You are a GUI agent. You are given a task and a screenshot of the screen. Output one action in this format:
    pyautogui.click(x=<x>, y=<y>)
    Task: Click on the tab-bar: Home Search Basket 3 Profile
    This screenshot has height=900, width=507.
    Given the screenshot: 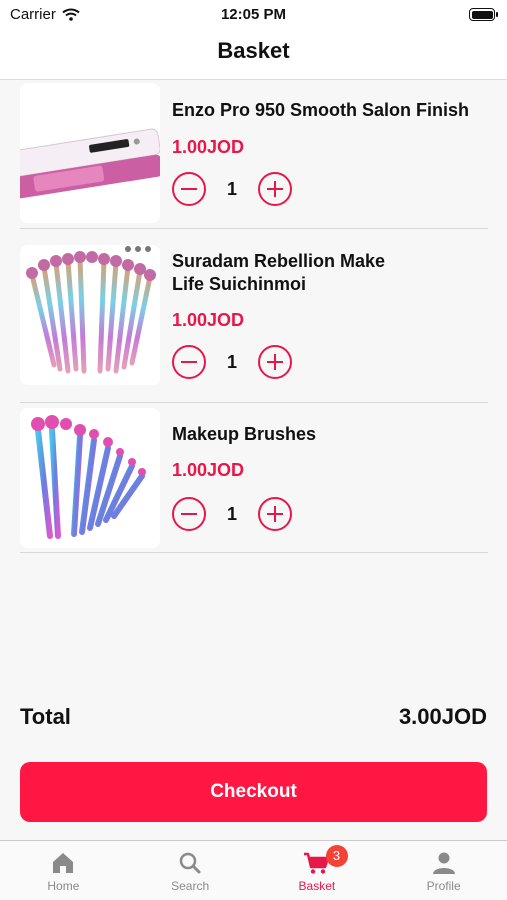 What is the action you would take?
    pyautogui.click(x=253, y=870)
    